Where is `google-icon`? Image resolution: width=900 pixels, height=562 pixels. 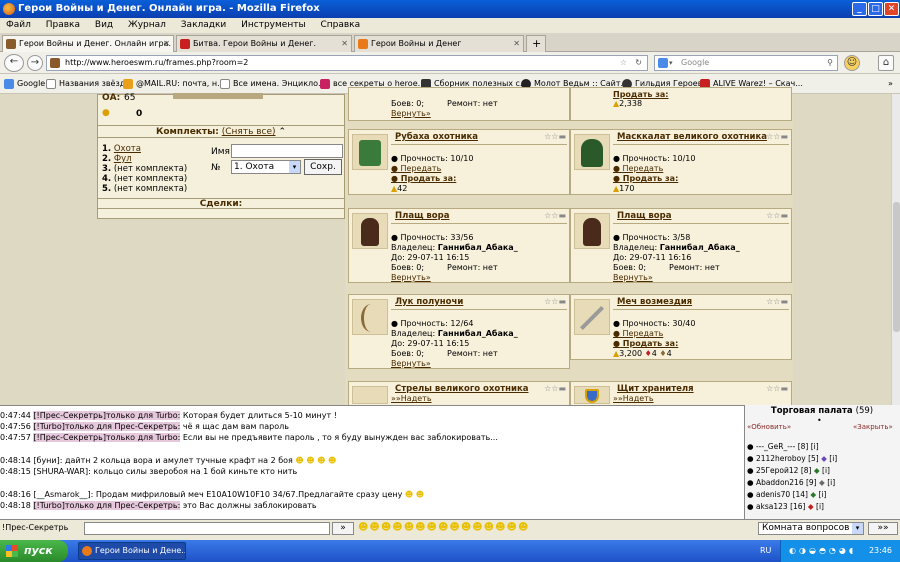
google-icon is located at coordinates (663, 63).